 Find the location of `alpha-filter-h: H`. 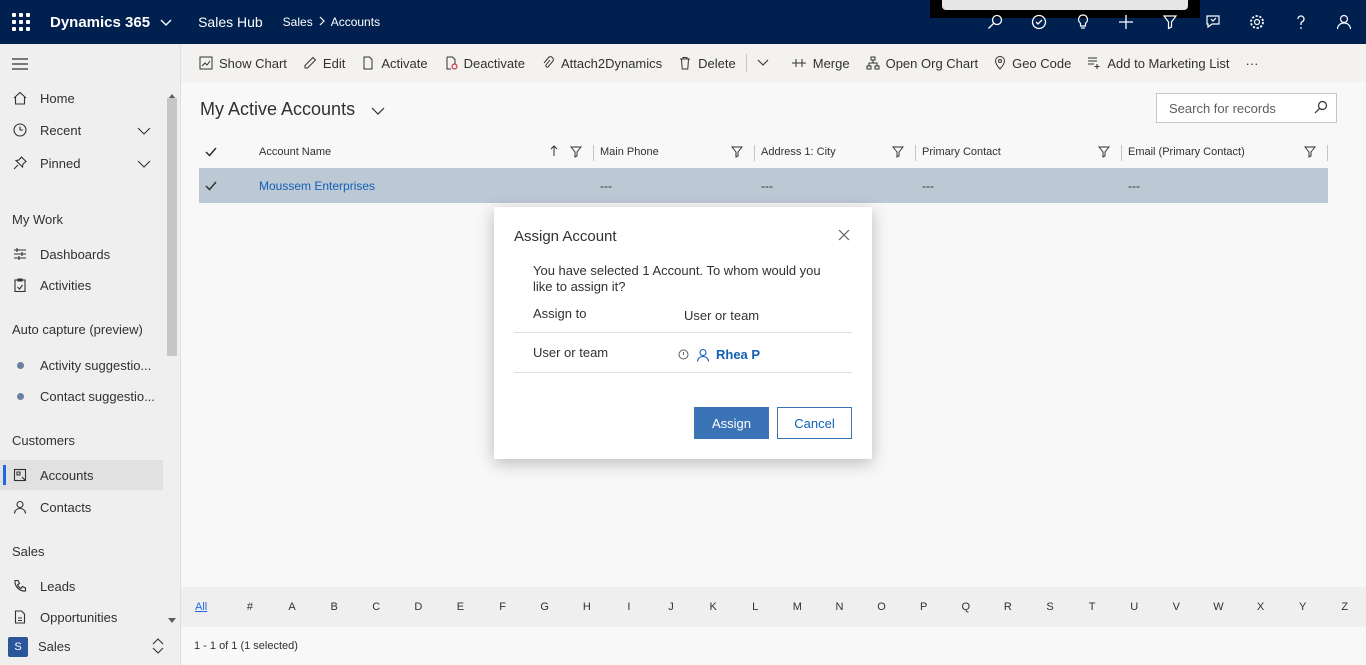

alpha-filter-h: H is located at coordinates (587, 607).